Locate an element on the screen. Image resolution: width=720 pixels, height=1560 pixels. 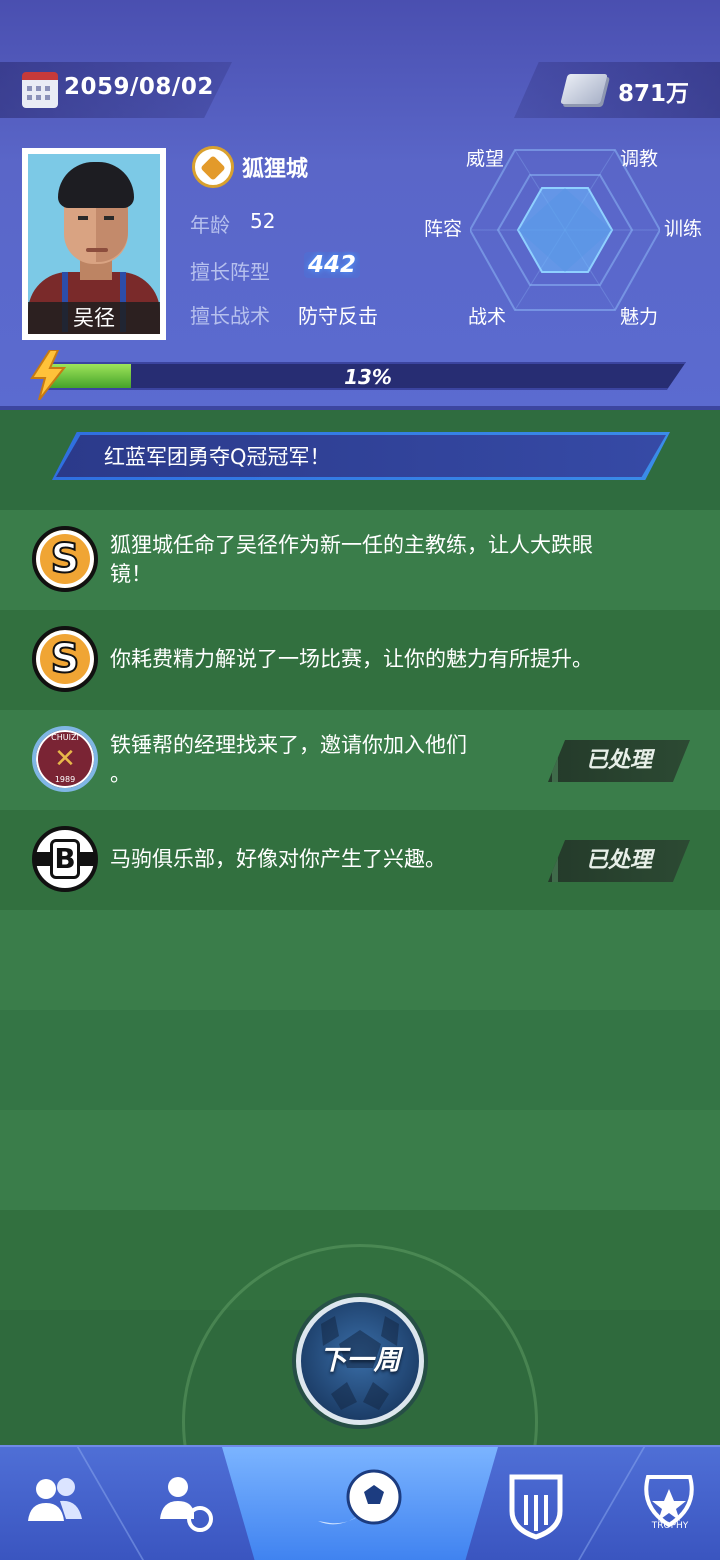
bottom-nav: TROPHY is located at coordinates (360, 1502).